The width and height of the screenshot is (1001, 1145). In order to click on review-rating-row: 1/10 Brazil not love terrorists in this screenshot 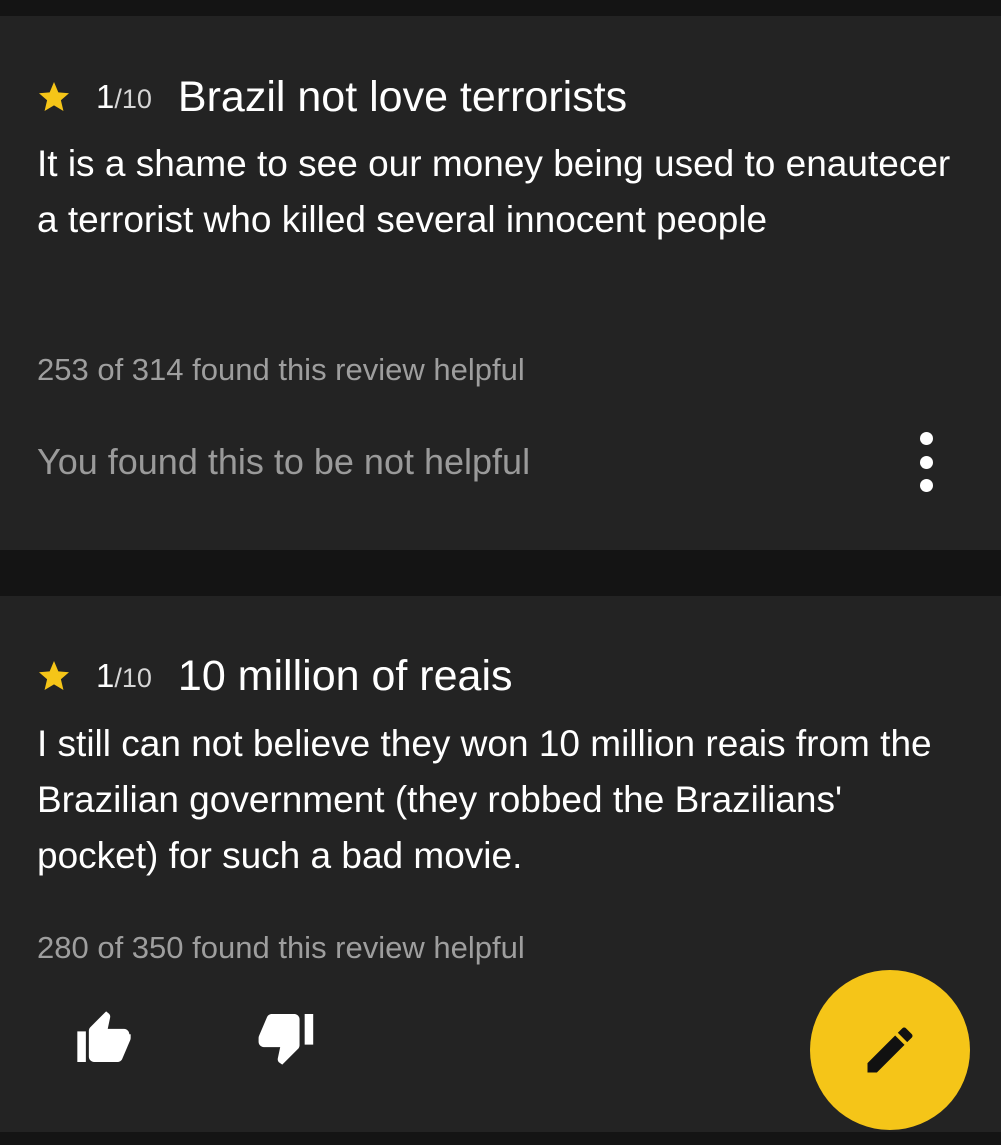, I will do `click(331, 97)`.